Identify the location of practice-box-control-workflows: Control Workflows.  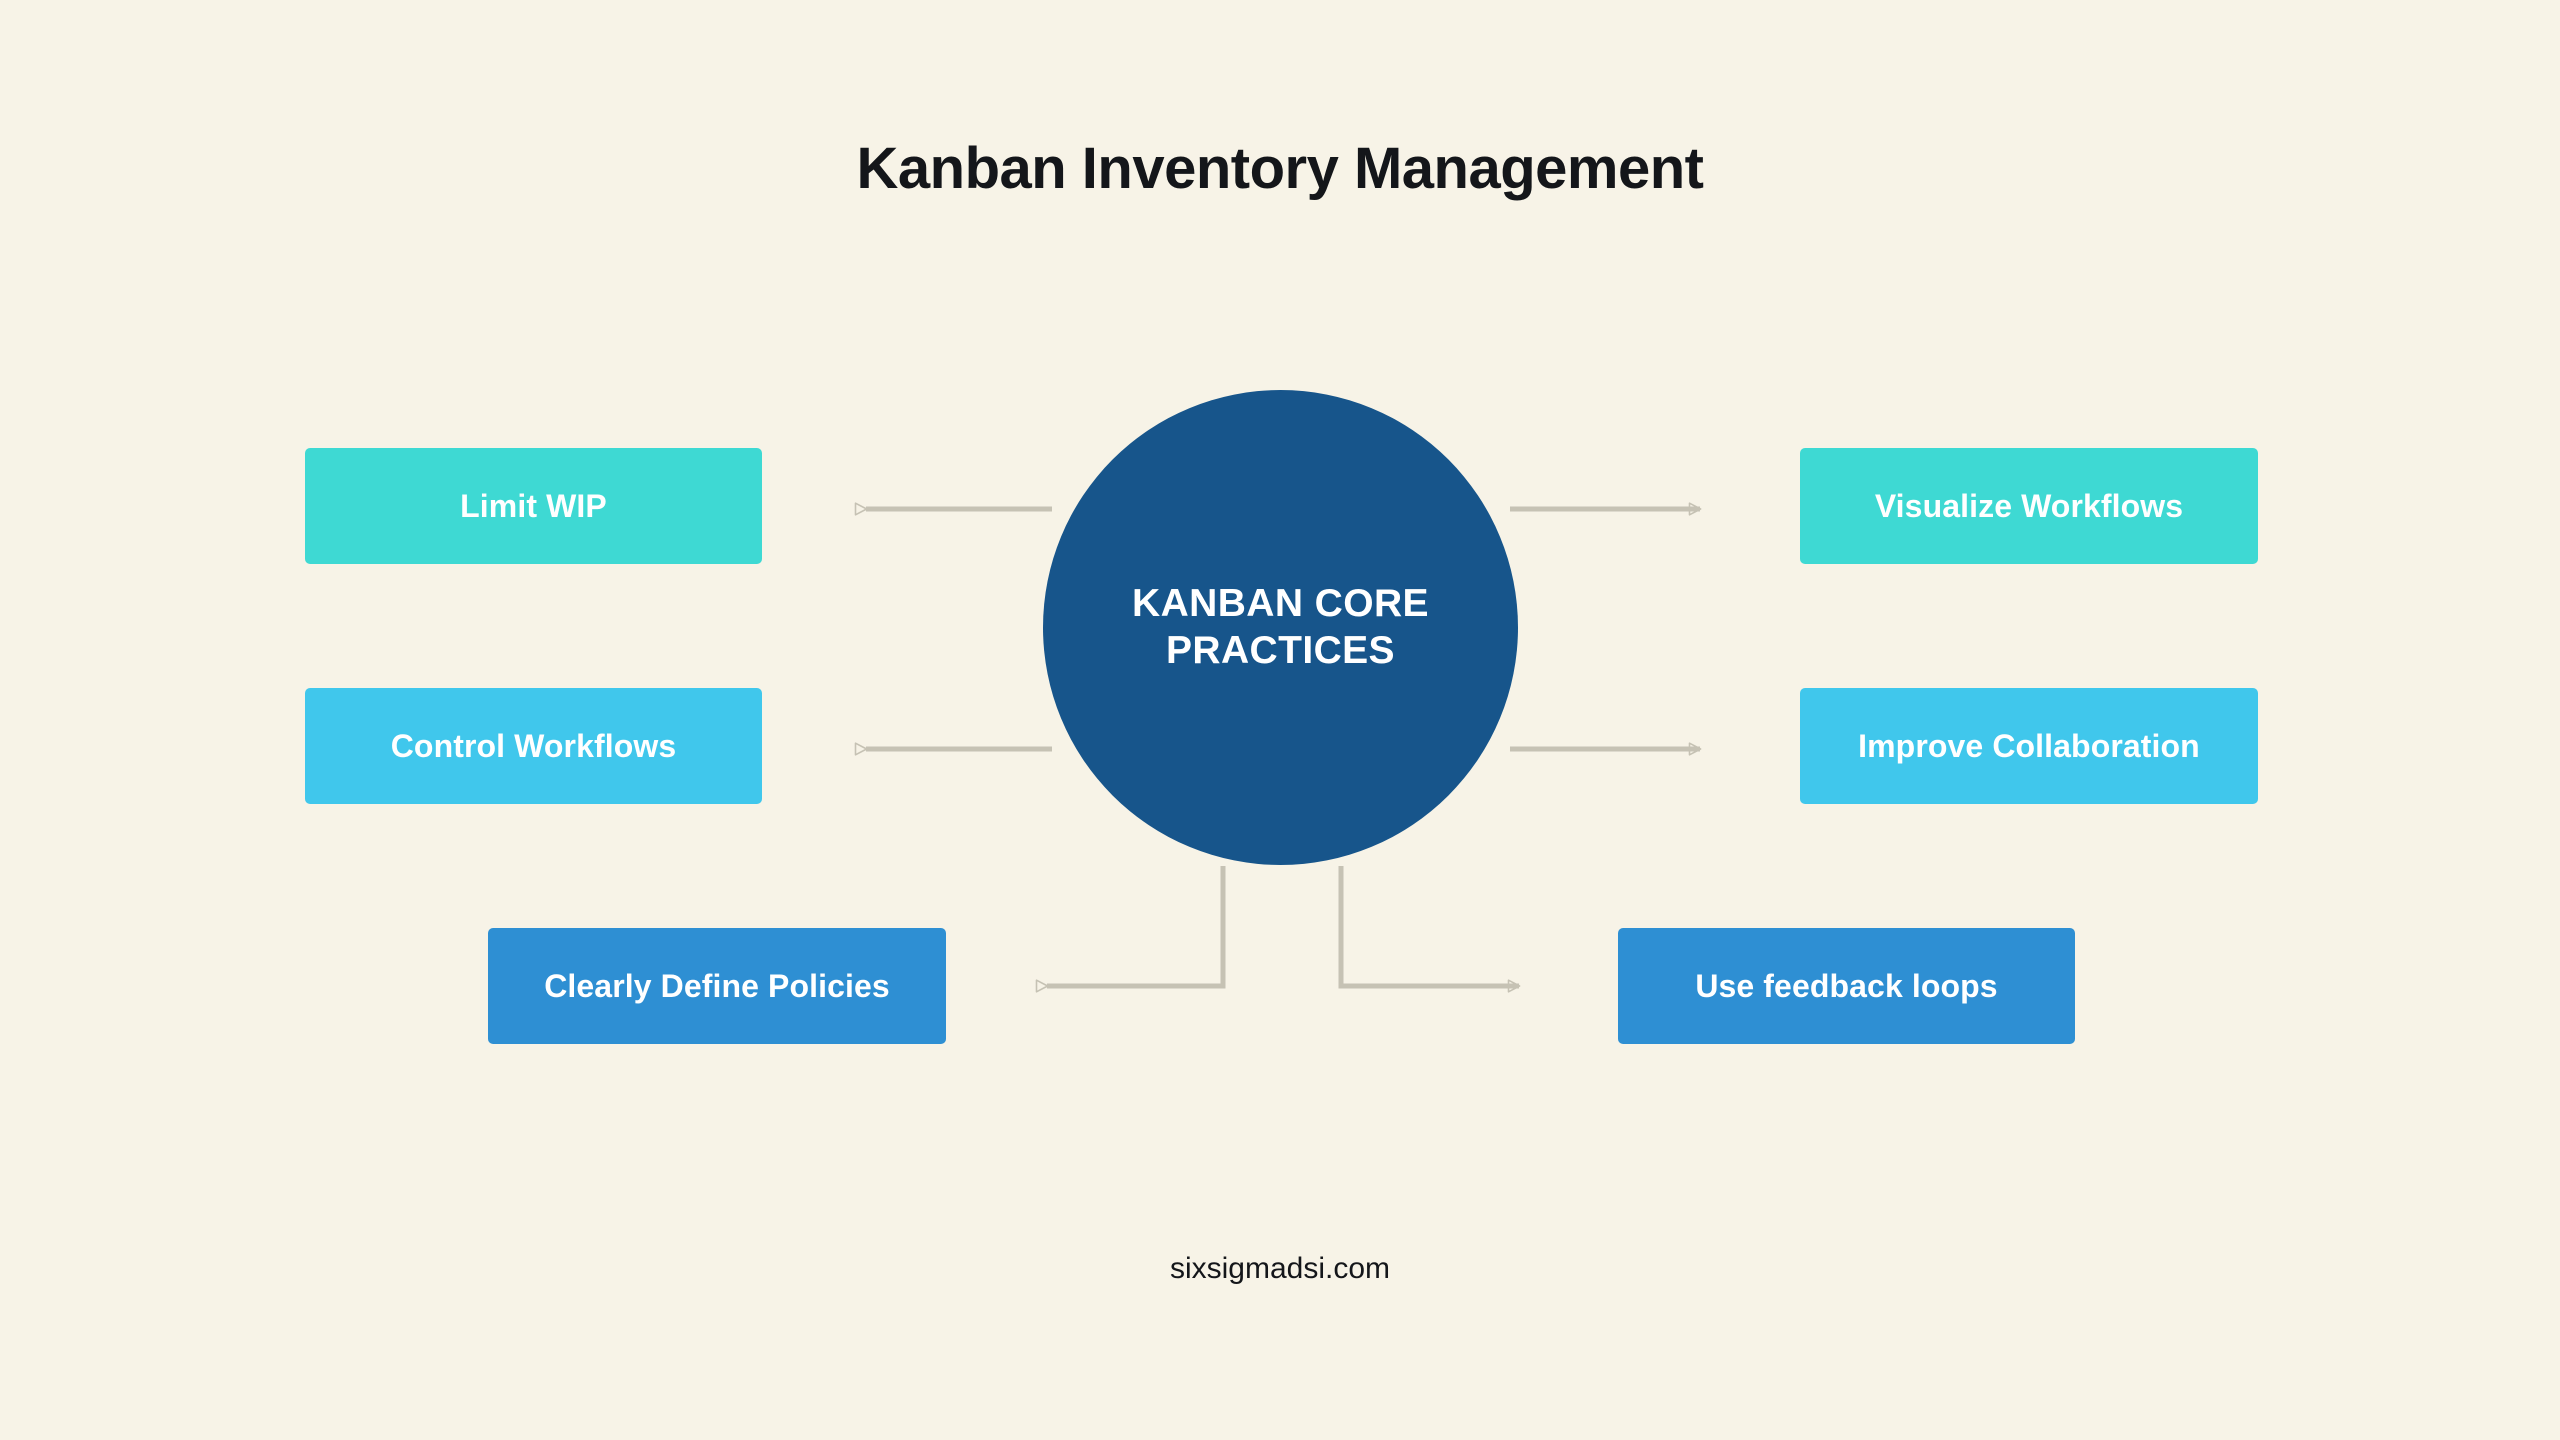
(533, 746).